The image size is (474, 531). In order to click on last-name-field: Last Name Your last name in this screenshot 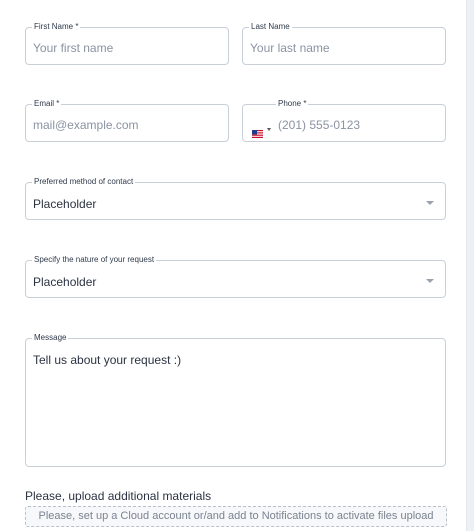, I will do `click(344, 43)`.